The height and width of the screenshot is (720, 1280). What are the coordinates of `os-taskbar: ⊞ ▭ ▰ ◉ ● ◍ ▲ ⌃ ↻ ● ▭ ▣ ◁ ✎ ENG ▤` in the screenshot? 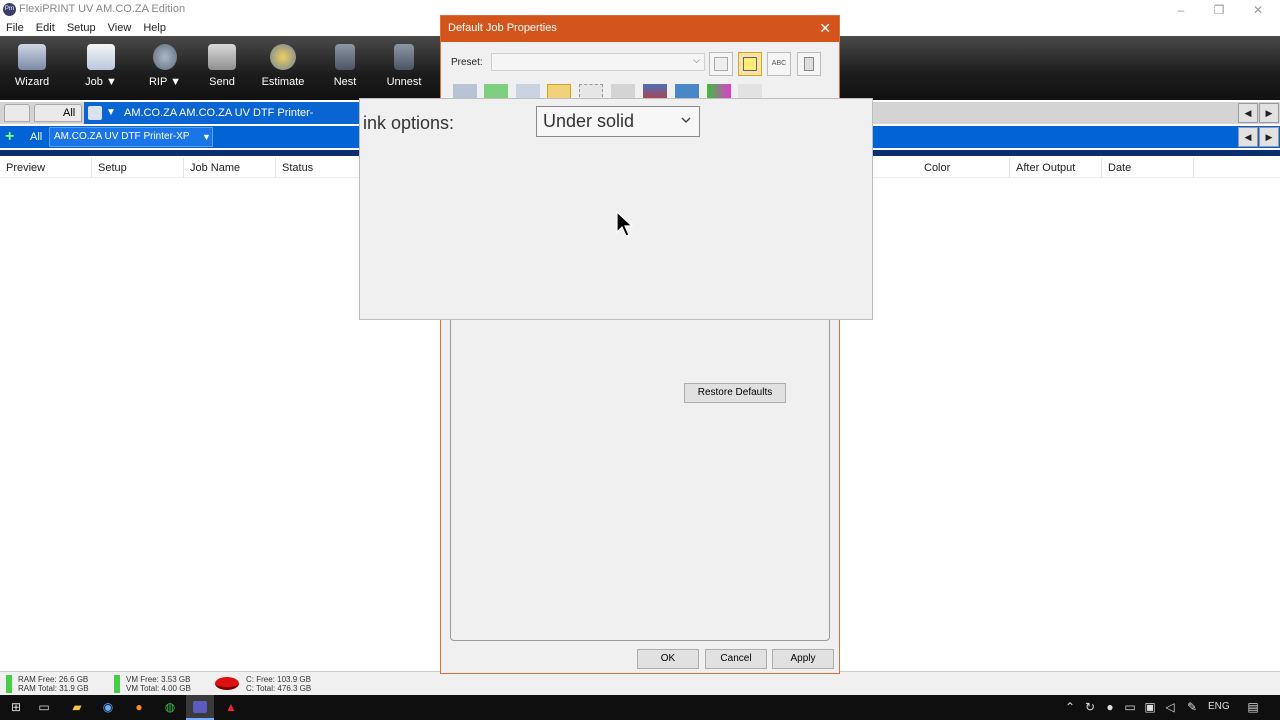 It's located at (640, 707).